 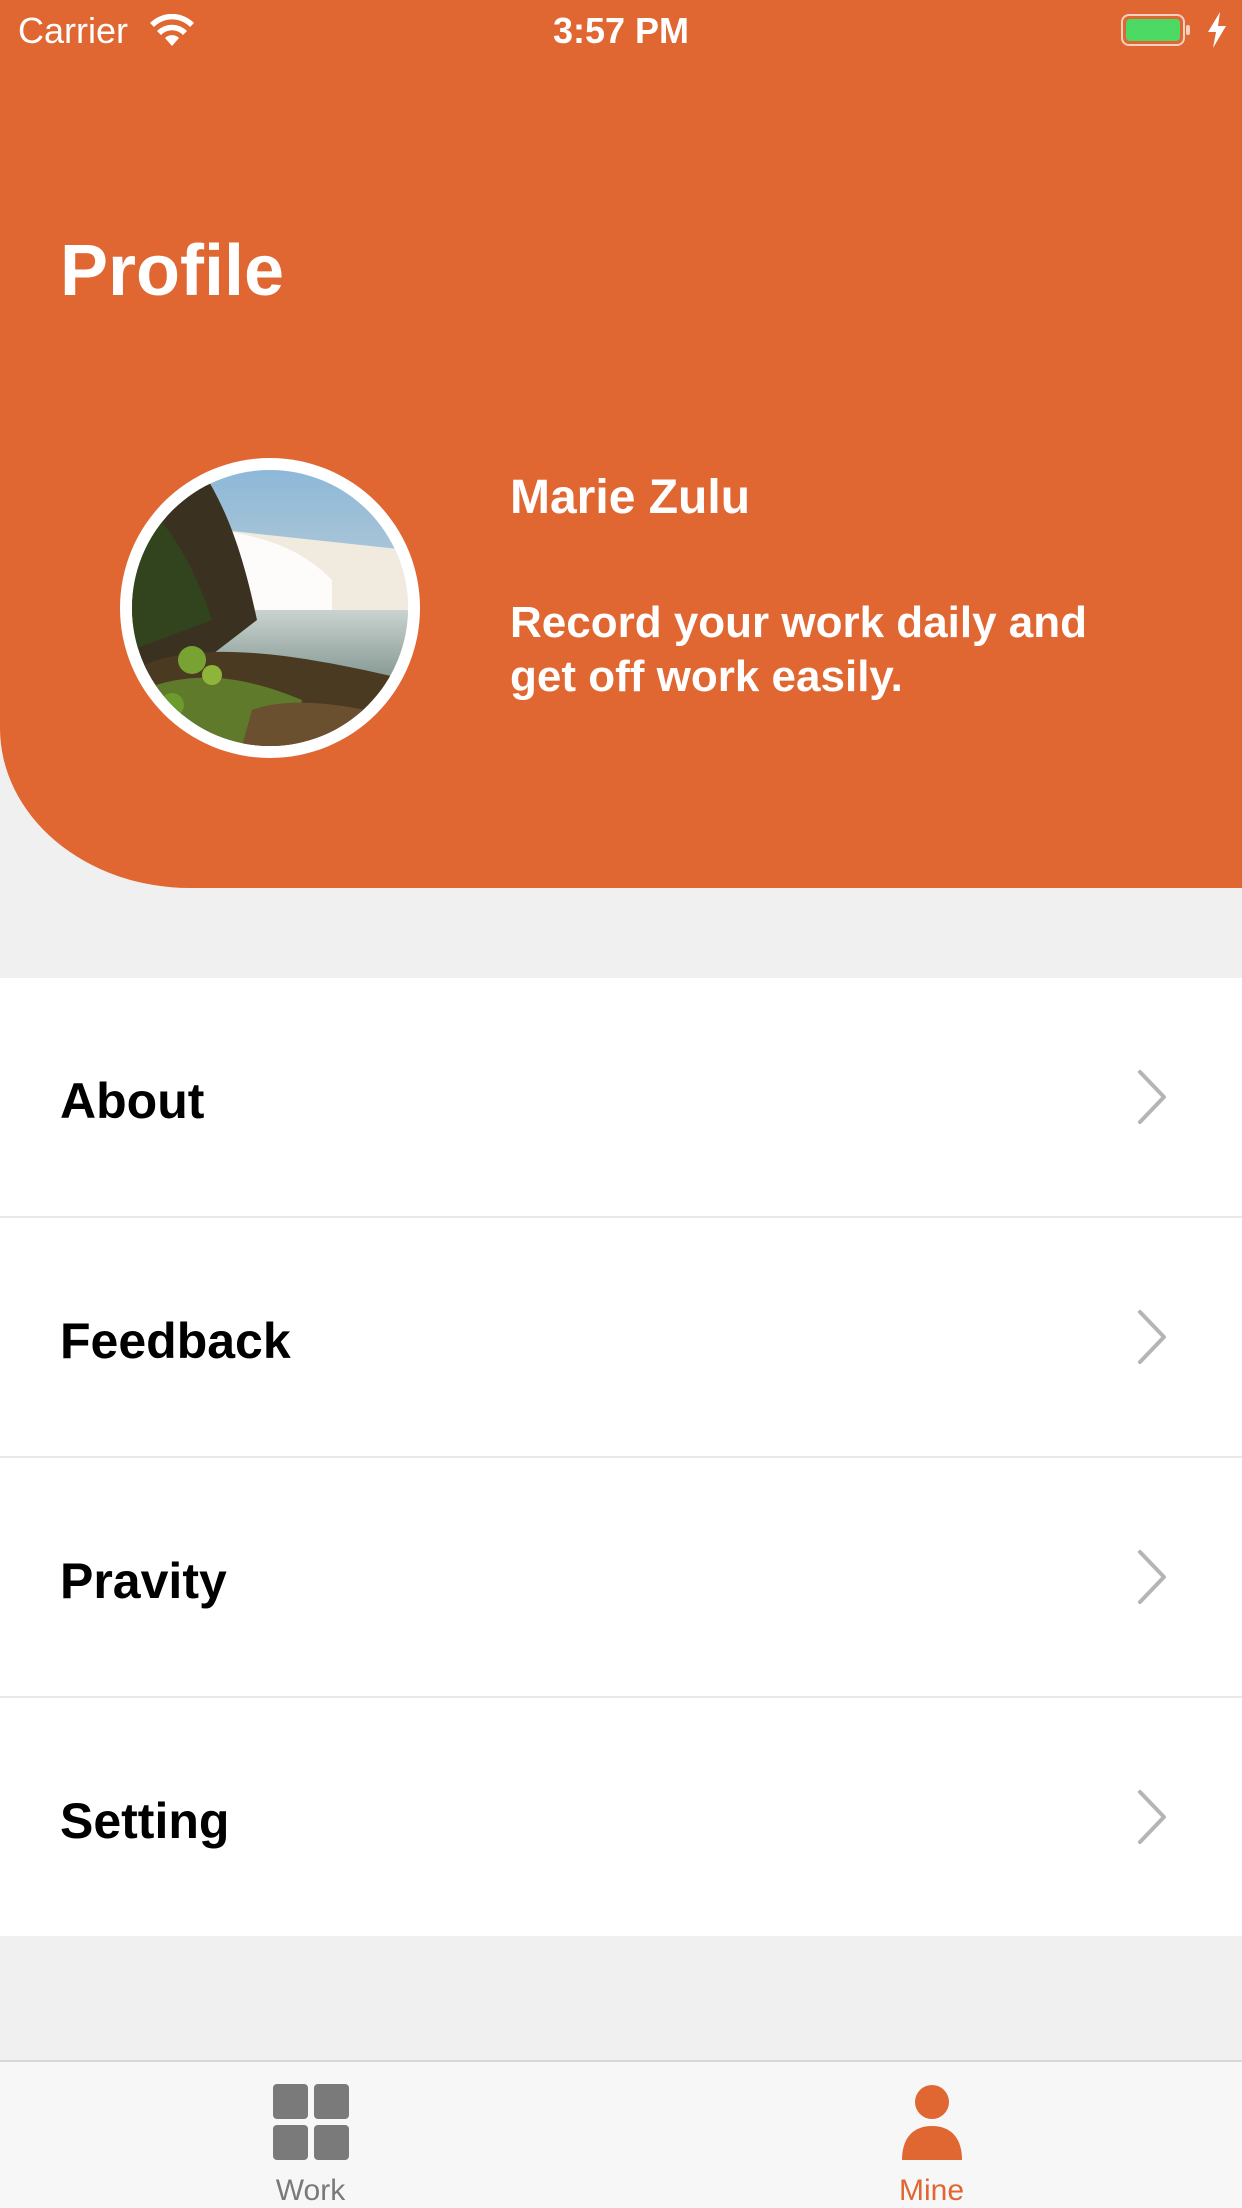 What do you see at coordinates (1155, 30) in the screenshot?
I see `battery-icon` at bounding box center [1155, 30].